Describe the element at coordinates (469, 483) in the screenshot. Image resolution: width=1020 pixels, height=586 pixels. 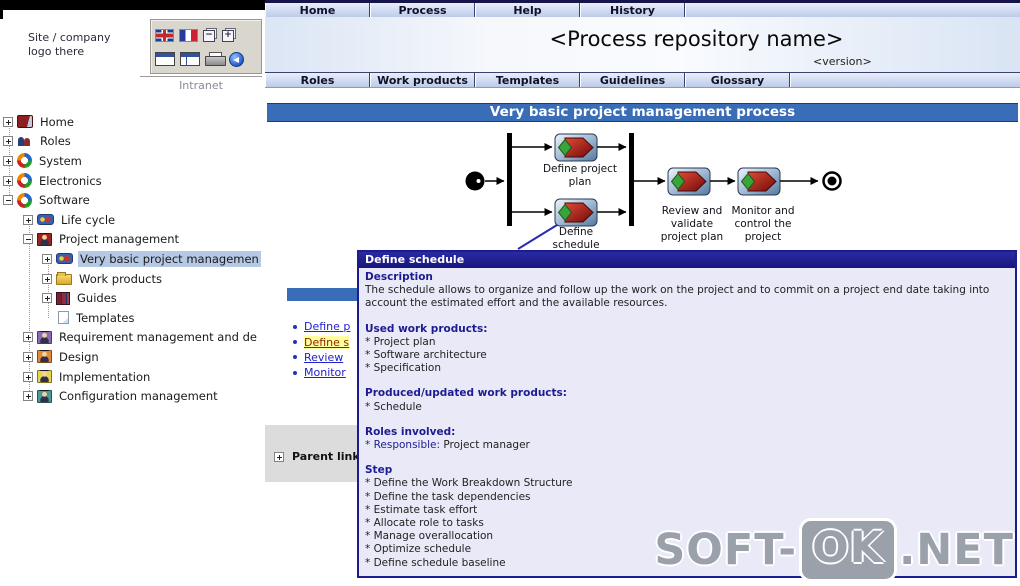
I see `step-item: * Define the Work Breakdown Structure` at that location.